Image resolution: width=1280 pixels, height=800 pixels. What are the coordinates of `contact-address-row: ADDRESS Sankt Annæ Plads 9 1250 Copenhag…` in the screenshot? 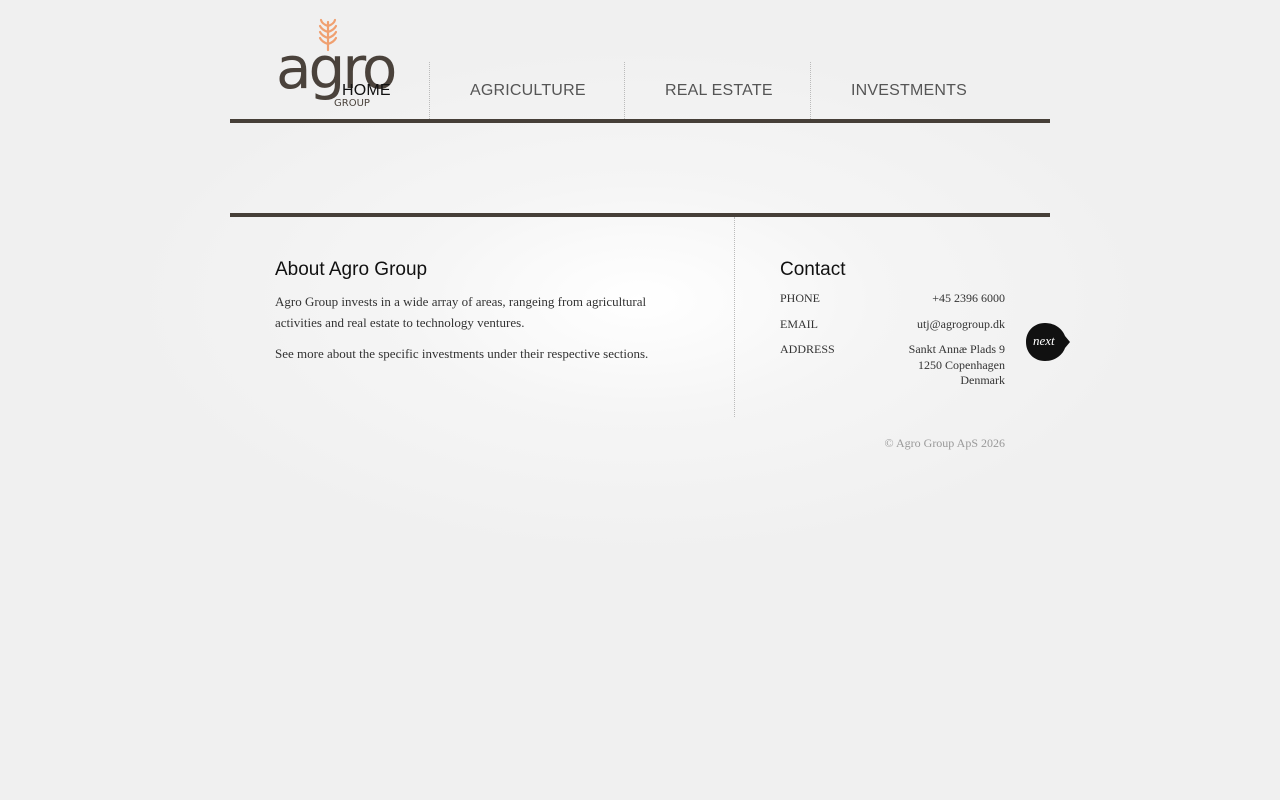 It's located at (892, 365).